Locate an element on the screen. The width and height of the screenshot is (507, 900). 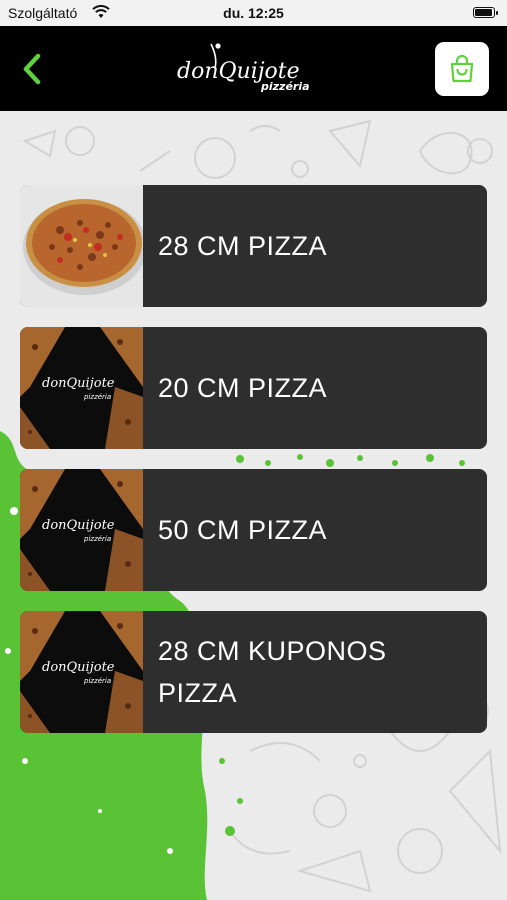
clock: du. 12:25 is located at coordinates (253, 13).